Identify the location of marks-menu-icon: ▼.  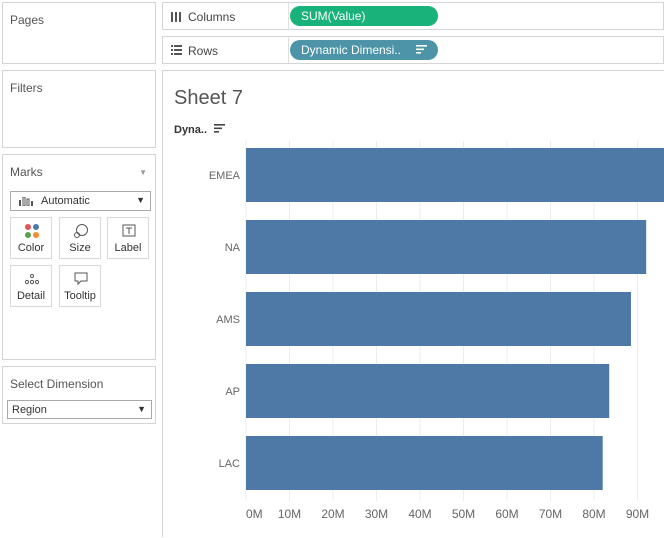
(143, 172).